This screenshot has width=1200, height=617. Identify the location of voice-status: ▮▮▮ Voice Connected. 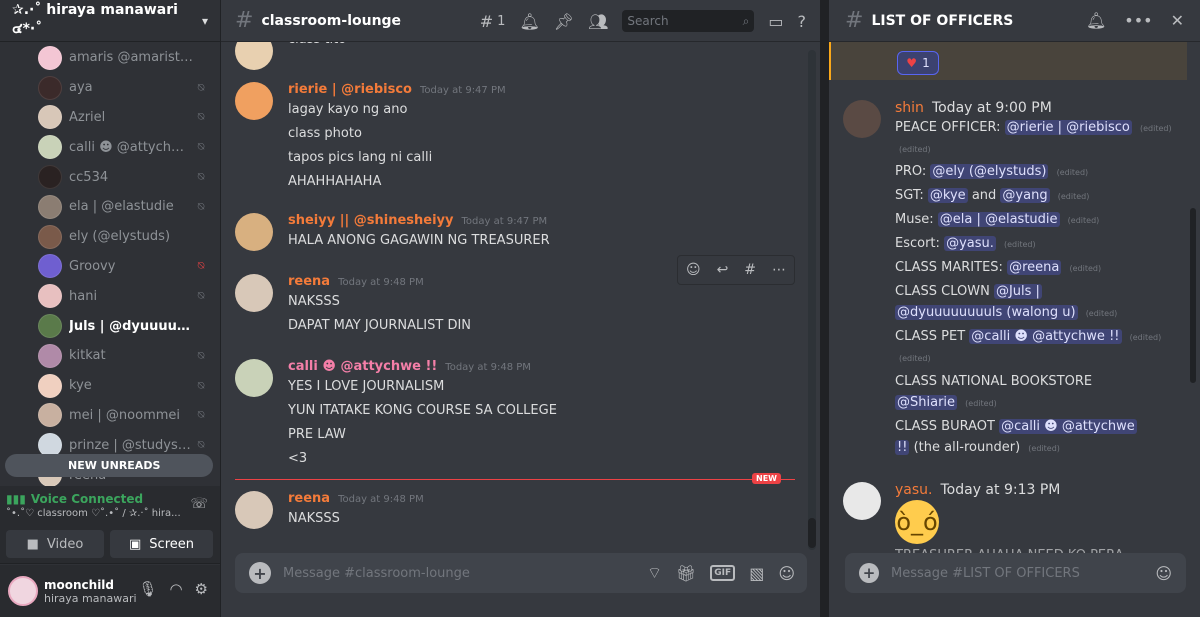
(74, 499).